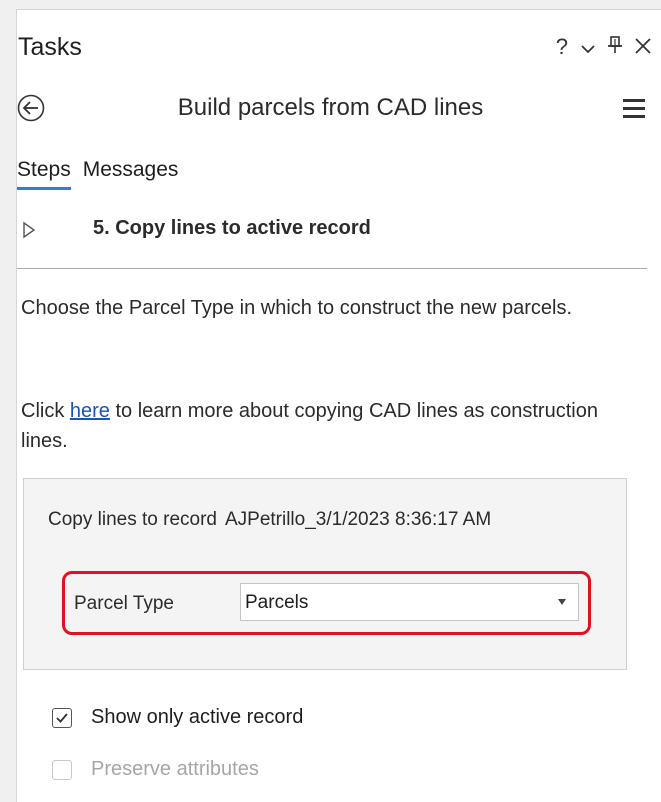  I want to click on tab-steps: Steps, so click(44, 174).